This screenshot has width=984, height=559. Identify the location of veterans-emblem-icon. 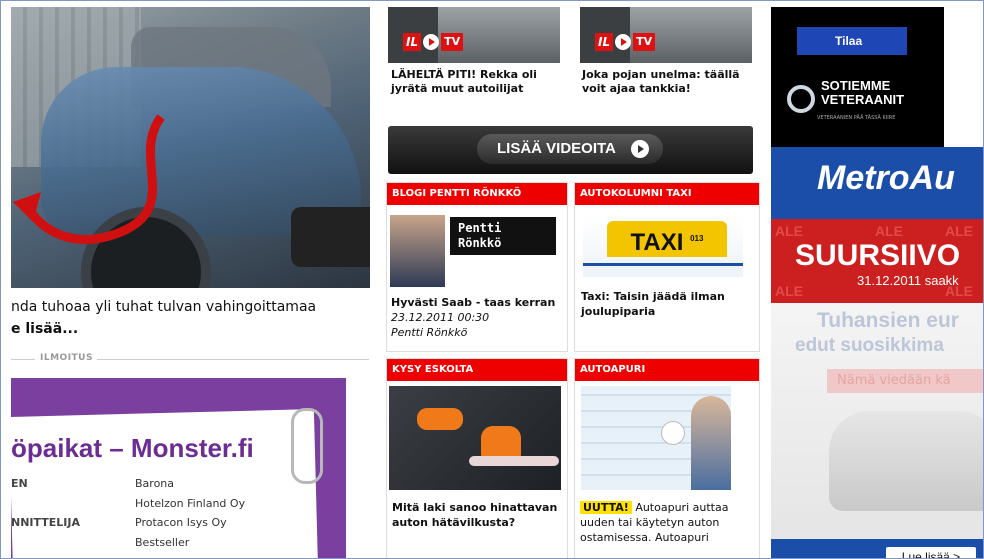
(801, 99).